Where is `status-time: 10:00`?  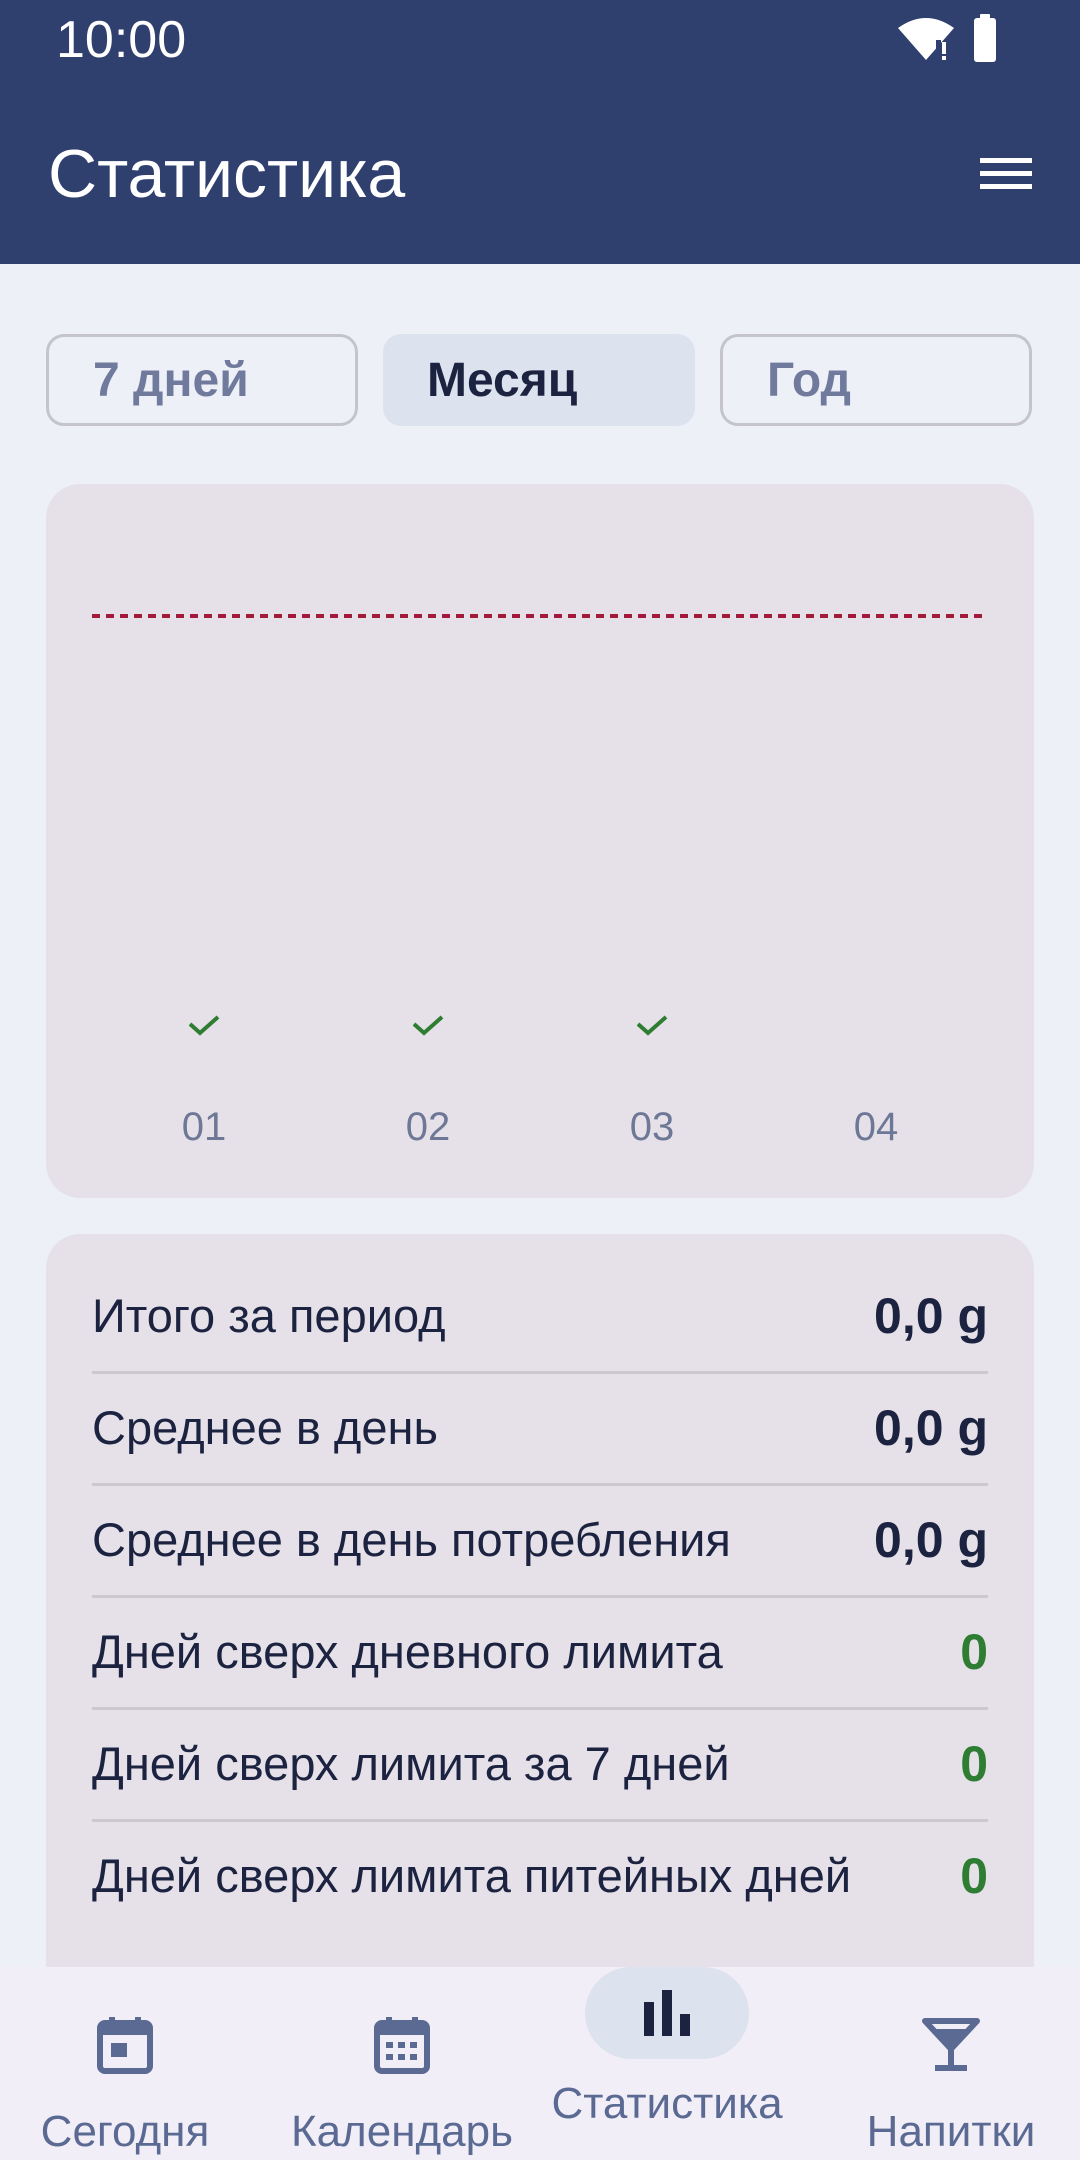
status-time: 10:00 is located at coordinates (121, 40).